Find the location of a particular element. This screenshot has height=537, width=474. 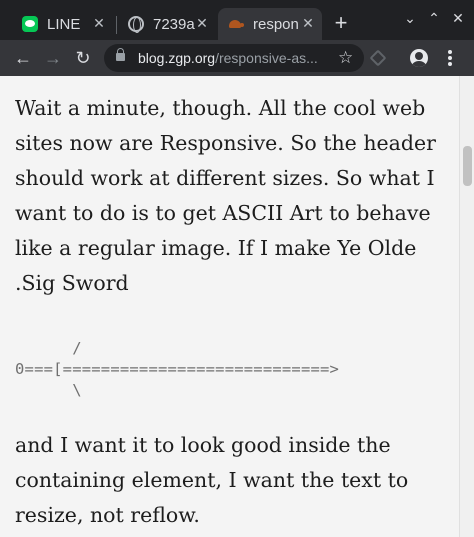

url-host: blog.zgp.org is located at coordinates (177, 58).